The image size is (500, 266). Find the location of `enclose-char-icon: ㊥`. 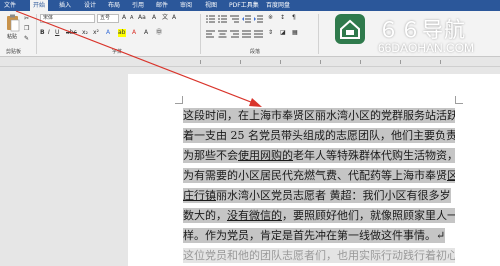

enclose-char-icon: ㊥ is located at coordinates (159, 33).